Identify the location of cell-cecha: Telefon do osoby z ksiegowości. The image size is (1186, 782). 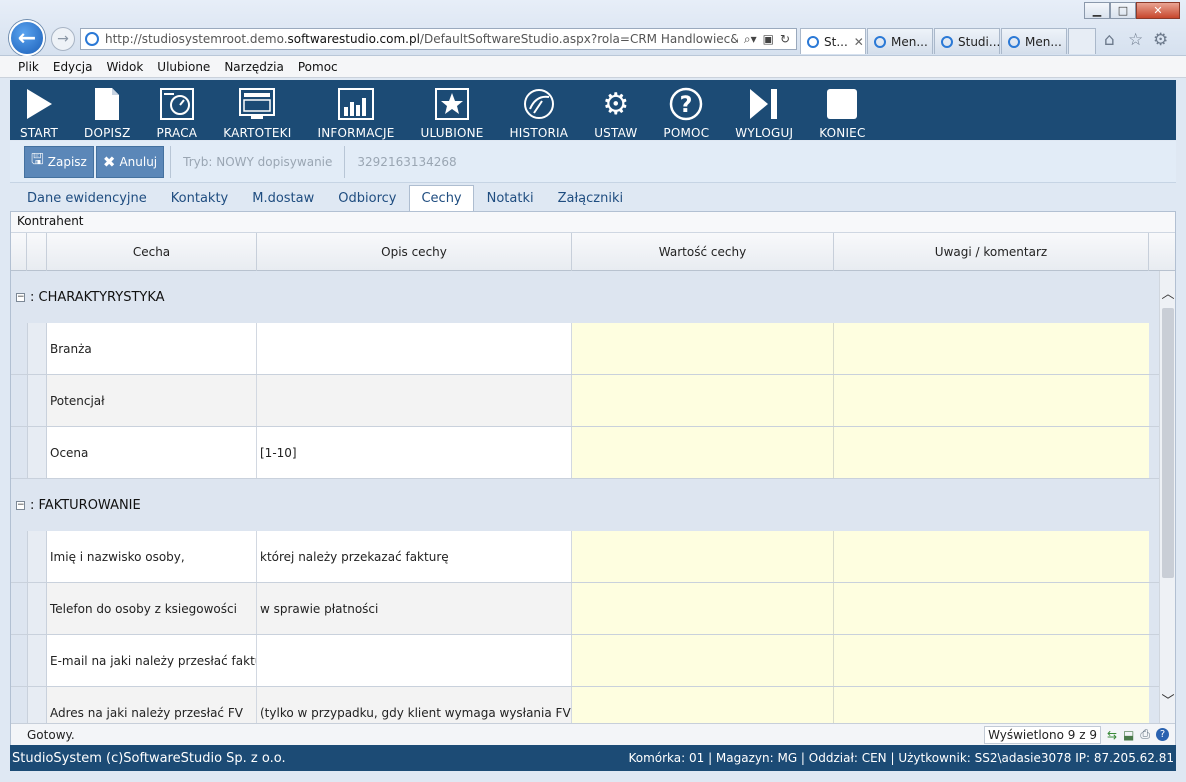
(152, 608).